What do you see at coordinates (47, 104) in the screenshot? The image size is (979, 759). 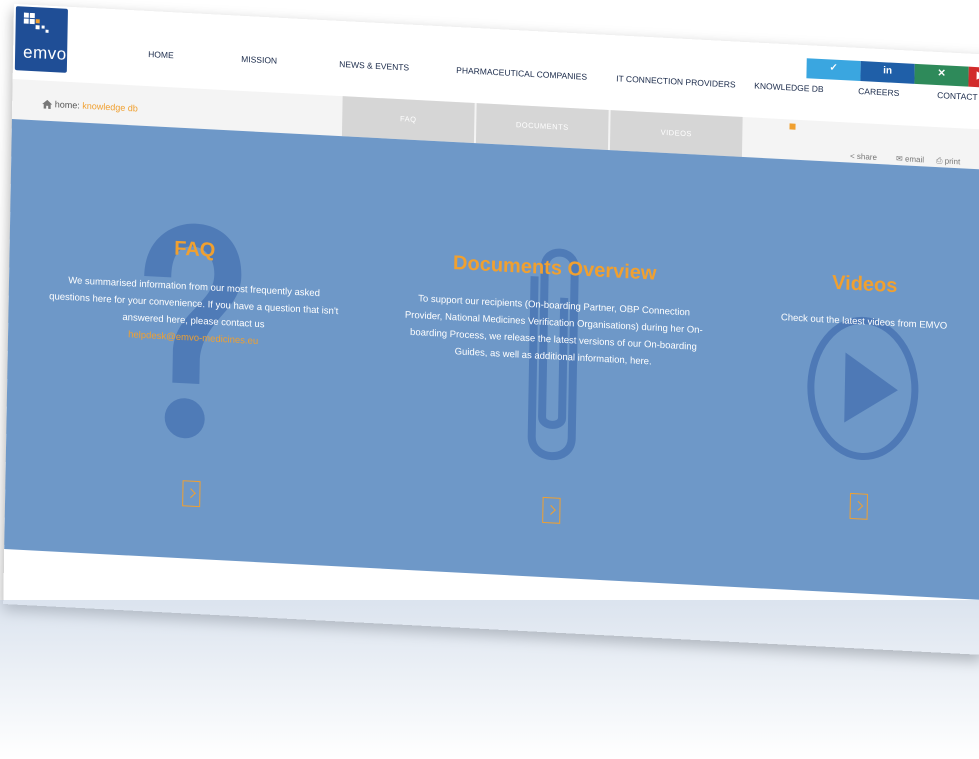 I see `home-icon` at bounding box center [47, 104].